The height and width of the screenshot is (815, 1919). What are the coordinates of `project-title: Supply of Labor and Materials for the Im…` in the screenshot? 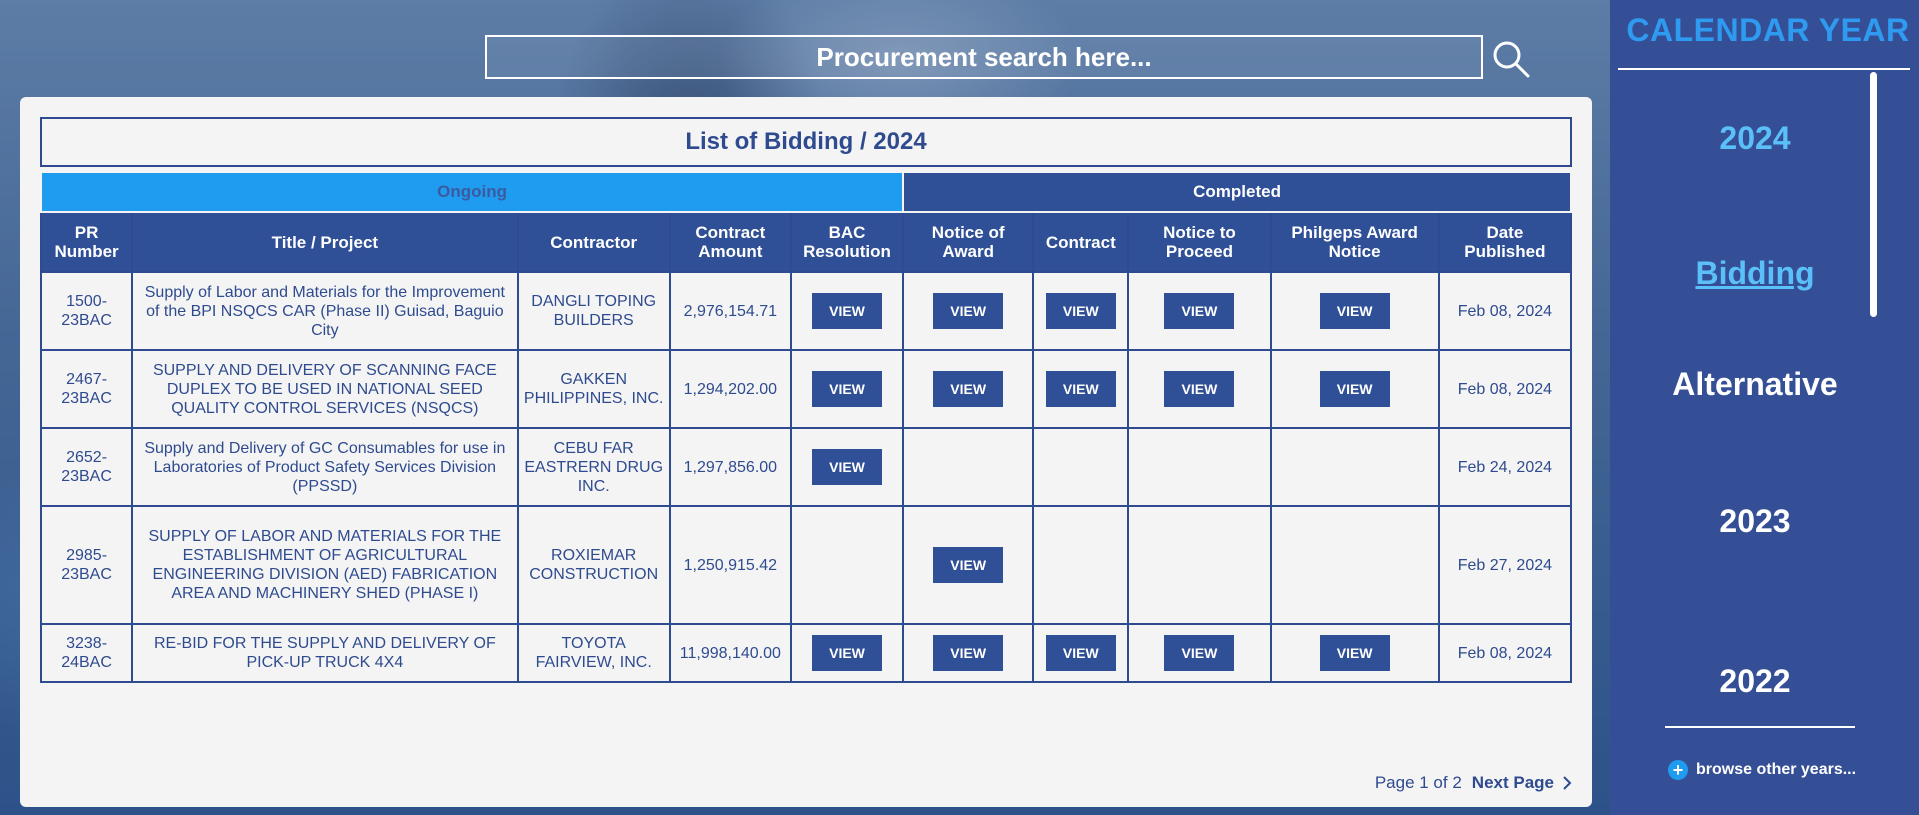 It's located at (325, 311).